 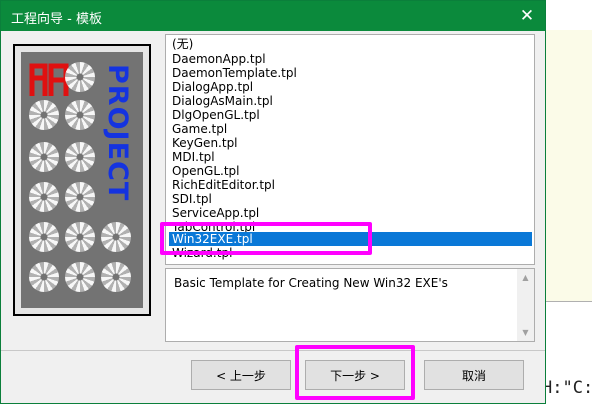 I want to click on template-list-item: OpenGL.tpl, so click(x=350, y=171).